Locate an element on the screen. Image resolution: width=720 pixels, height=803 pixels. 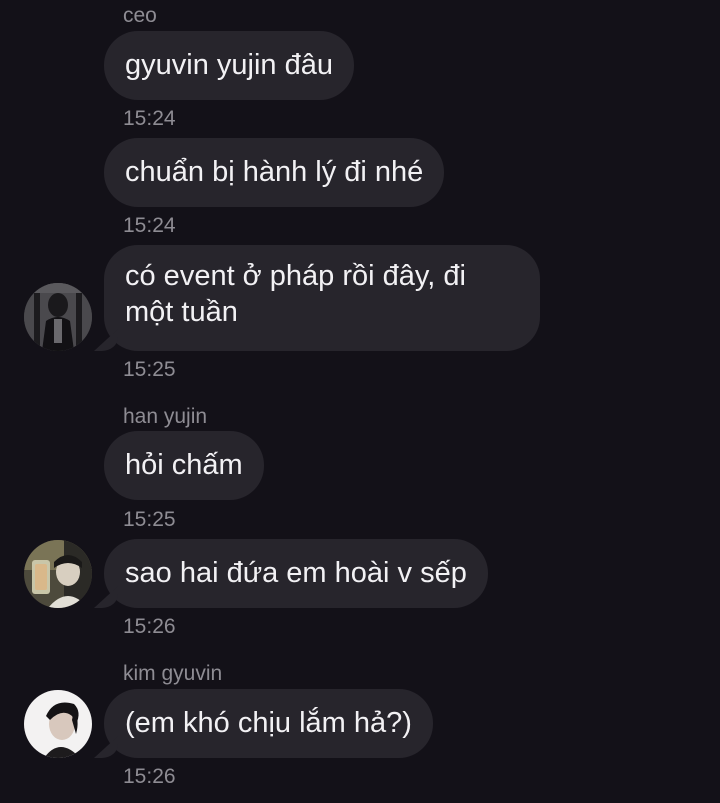
sender-name-han-yujin: han yujin is located at coordinates (165, 416).